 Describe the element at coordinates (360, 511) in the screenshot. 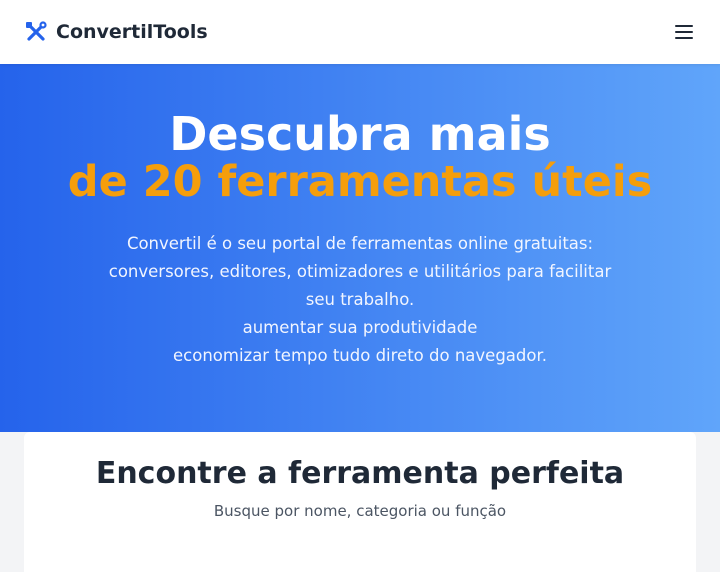

I see `search-section-subtitle: Busque por nome, categoria ou função` at that location.